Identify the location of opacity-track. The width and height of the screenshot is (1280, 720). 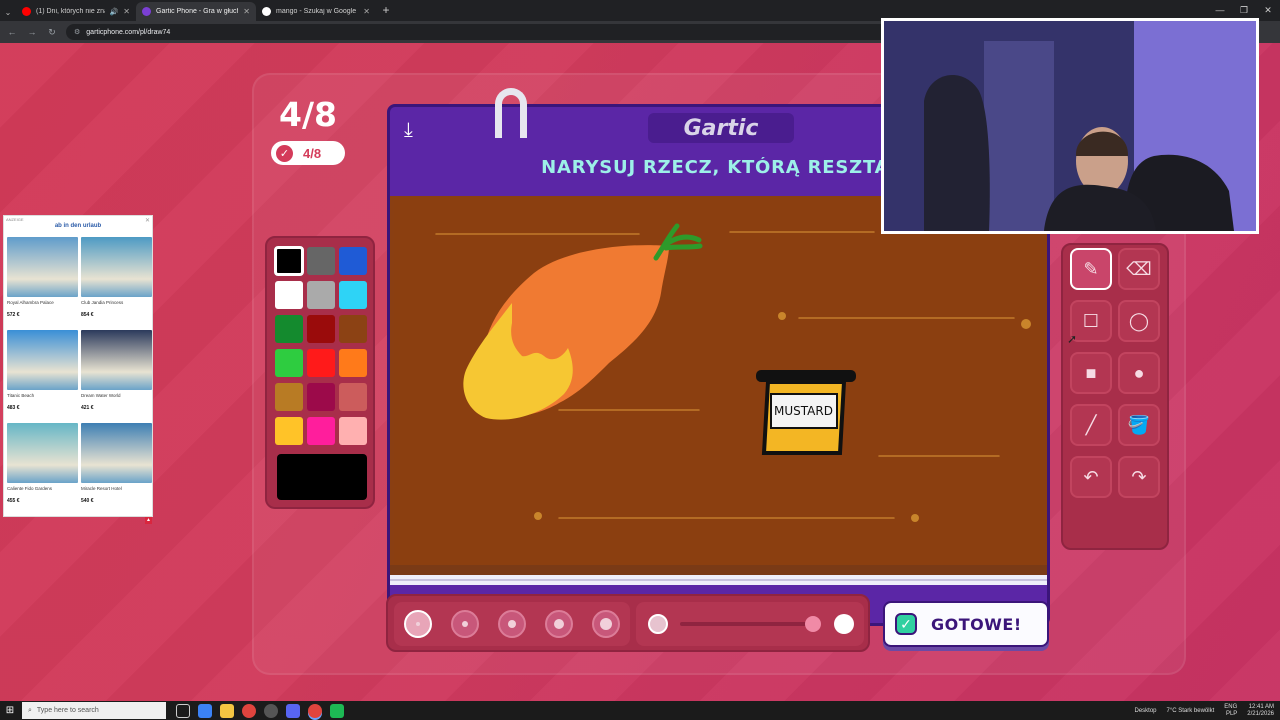
(750, 624).